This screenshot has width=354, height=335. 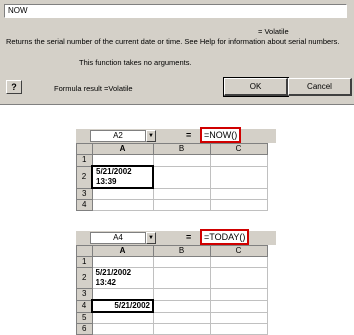 What do you see at coordinates (14, 87) in the screenshot?
I see `help-icon: ?` at bounding box center [14, 87].